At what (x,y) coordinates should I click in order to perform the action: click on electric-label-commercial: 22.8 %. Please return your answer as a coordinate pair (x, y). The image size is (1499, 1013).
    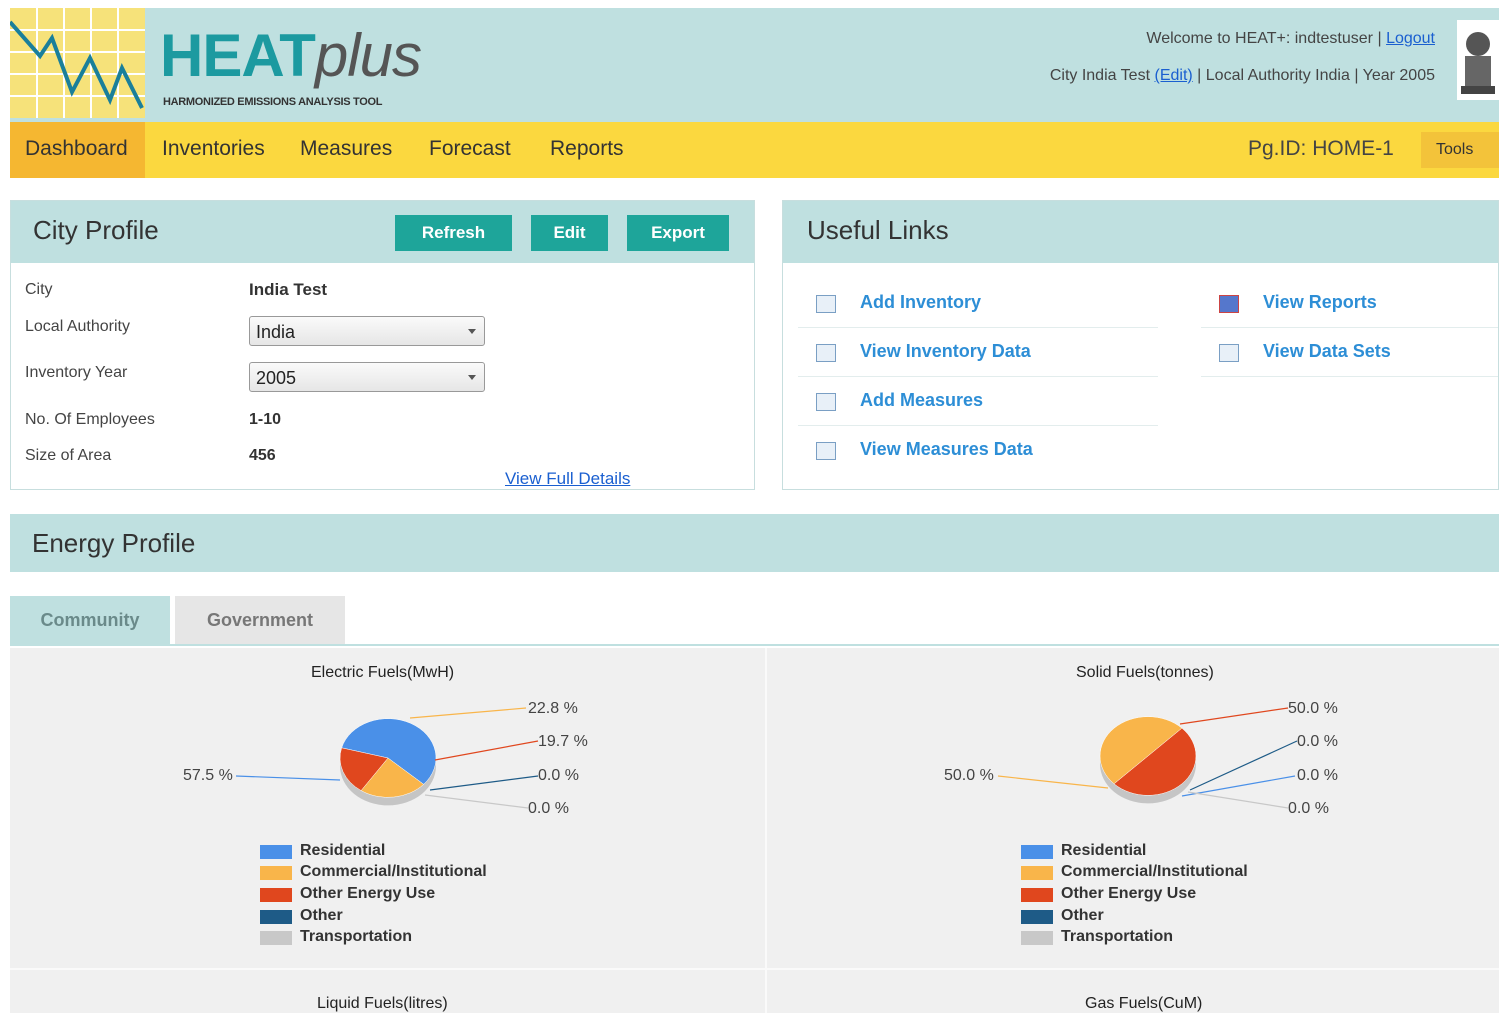
    Looking at the image, I should click on (553, 708).